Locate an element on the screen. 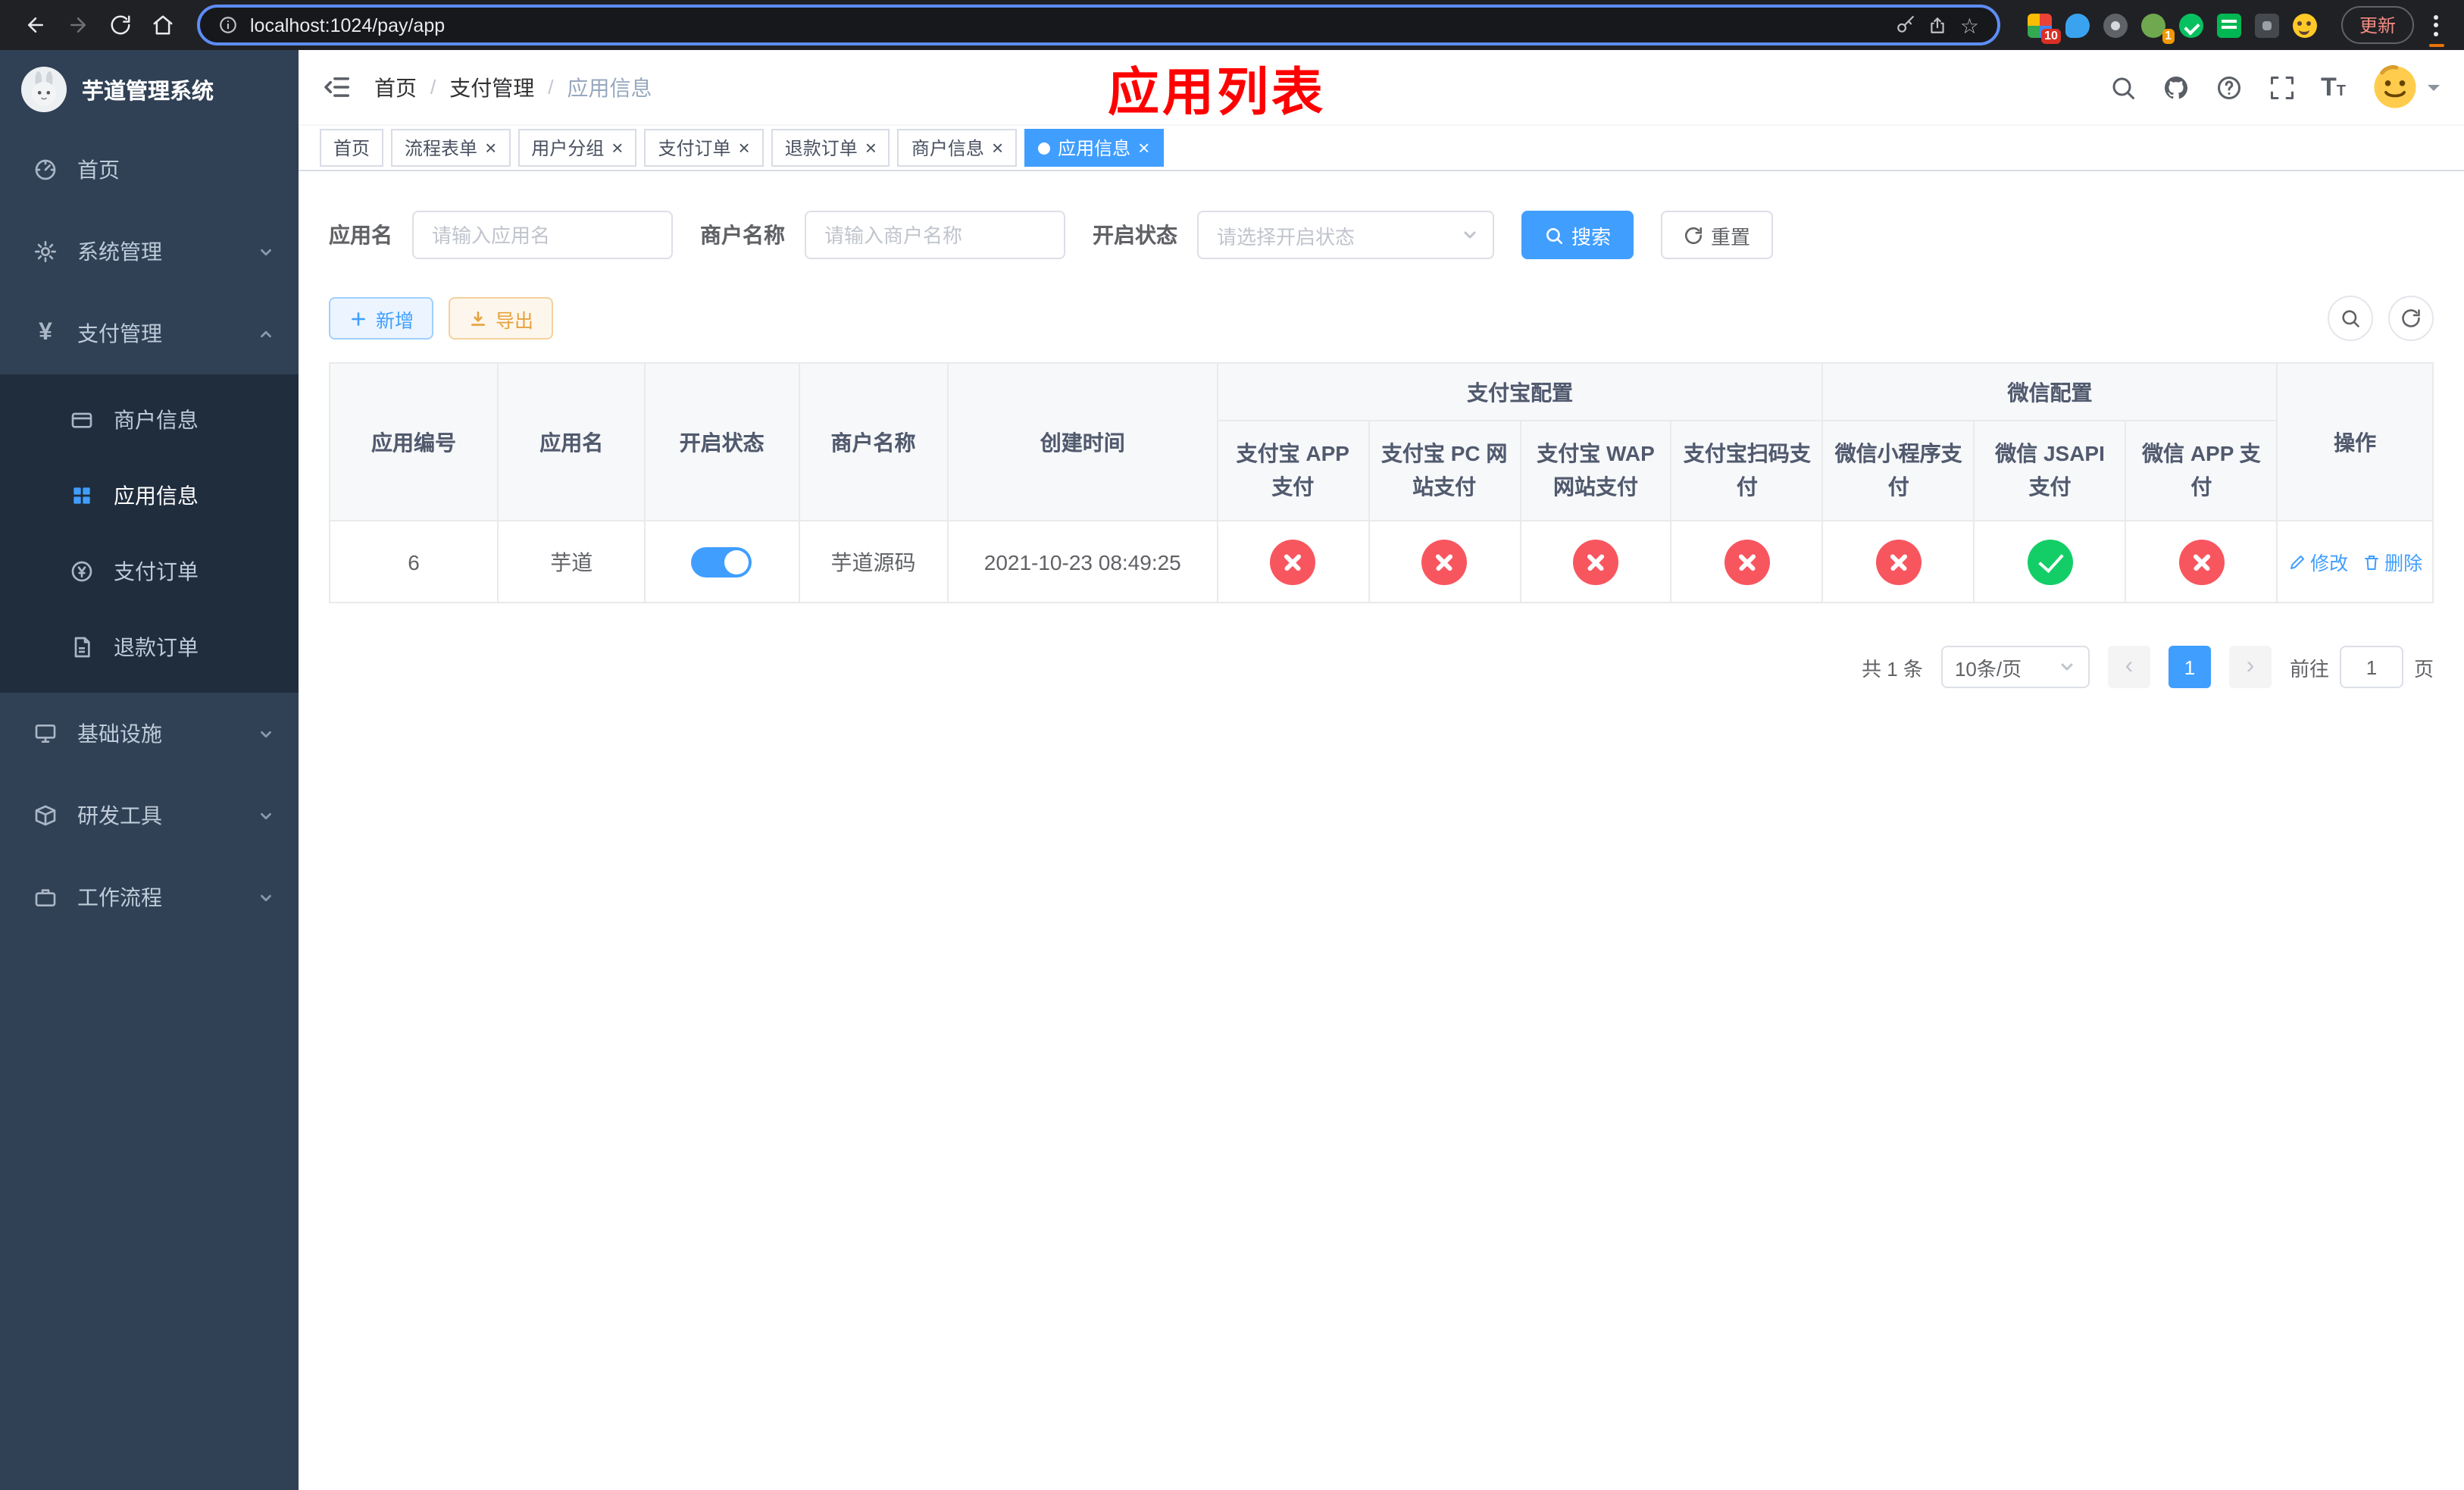 This screenshot has width=2464, height=1490. tab-user-group: 用户分组 × is located at coordinates (577, 148).